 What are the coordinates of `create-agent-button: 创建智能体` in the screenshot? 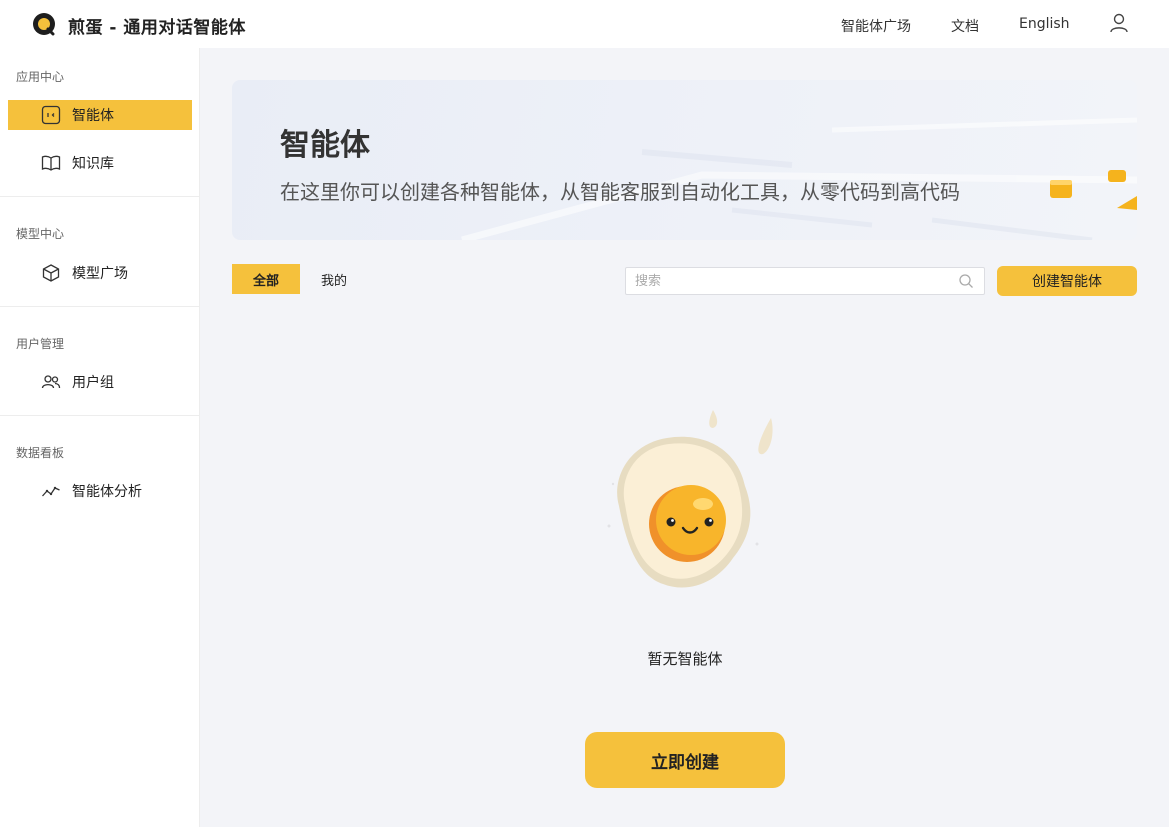 It's located at (1067, 281).